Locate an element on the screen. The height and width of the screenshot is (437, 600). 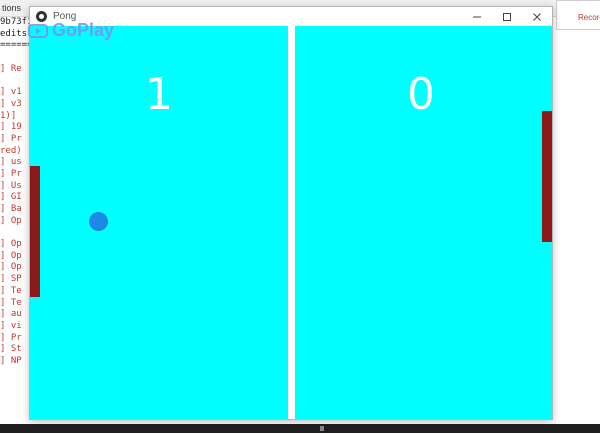
maximize-button is located at coordinates (507, 16).